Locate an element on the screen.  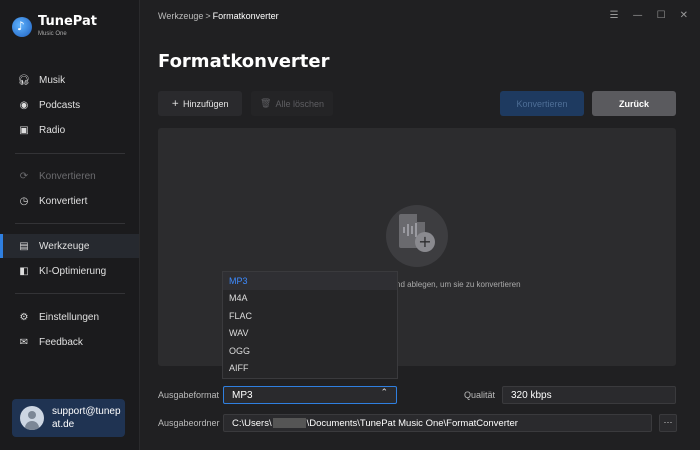
sidebar-item-musik: 🎧︎ Musik is located at coordinates (69, 80).